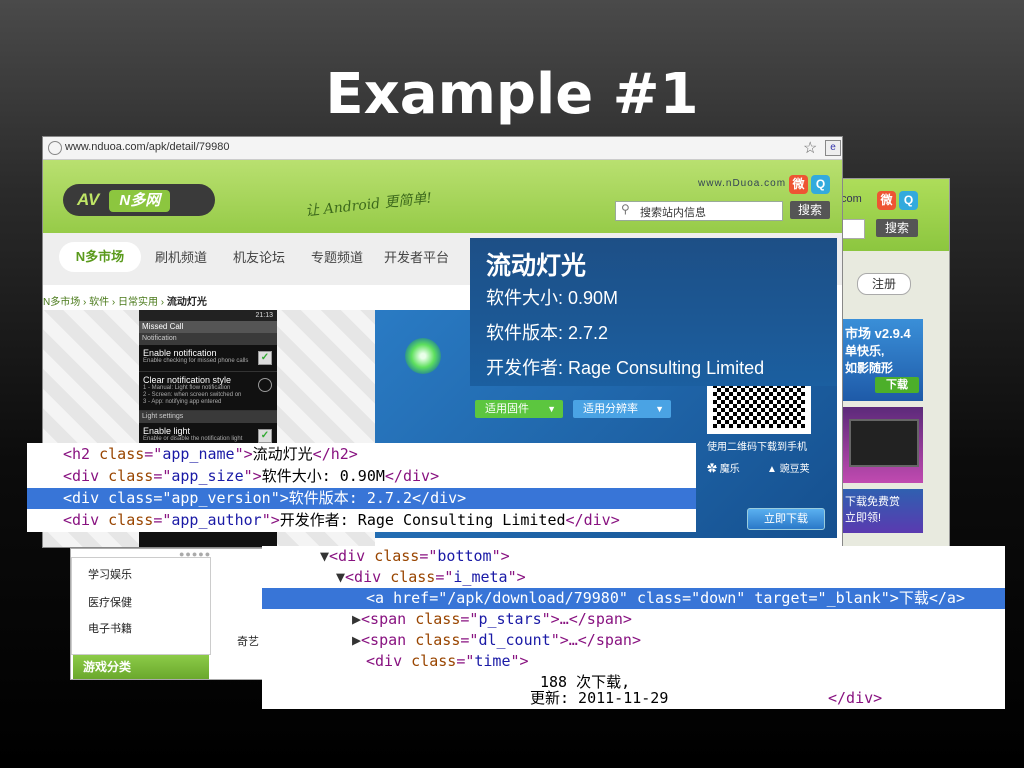 The height and width of the screenshot is (768, 1024). What do you see at coordinates (167, 431) in the screenshot?
I see `setting-title: Enable light` at bounding box center [167, 431].